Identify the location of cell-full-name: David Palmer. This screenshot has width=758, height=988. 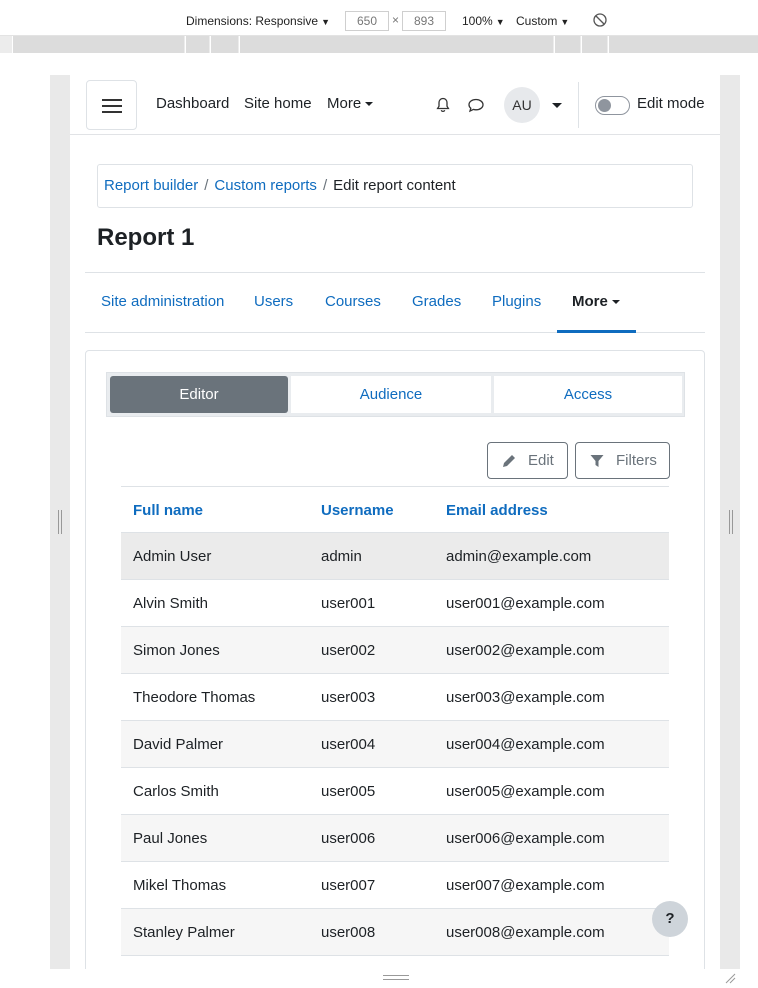
(178, 744).